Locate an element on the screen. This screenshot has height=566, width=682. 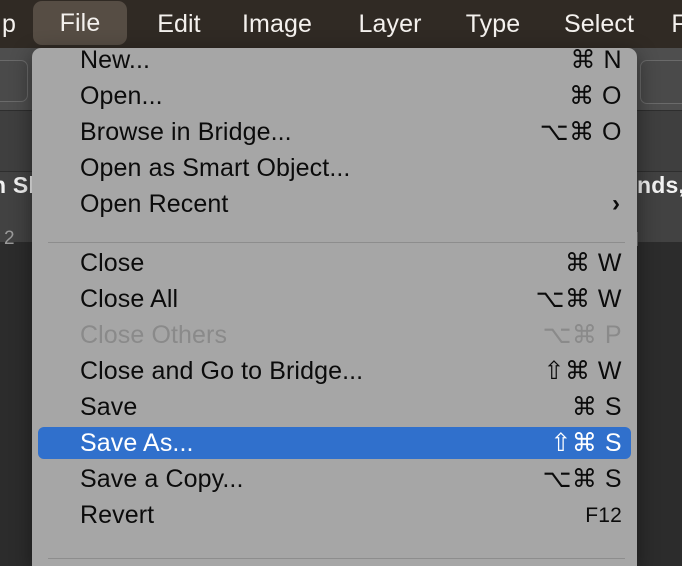
menu-item-shortcut: ⌥⌘ O is located at coordinates (580, 131).